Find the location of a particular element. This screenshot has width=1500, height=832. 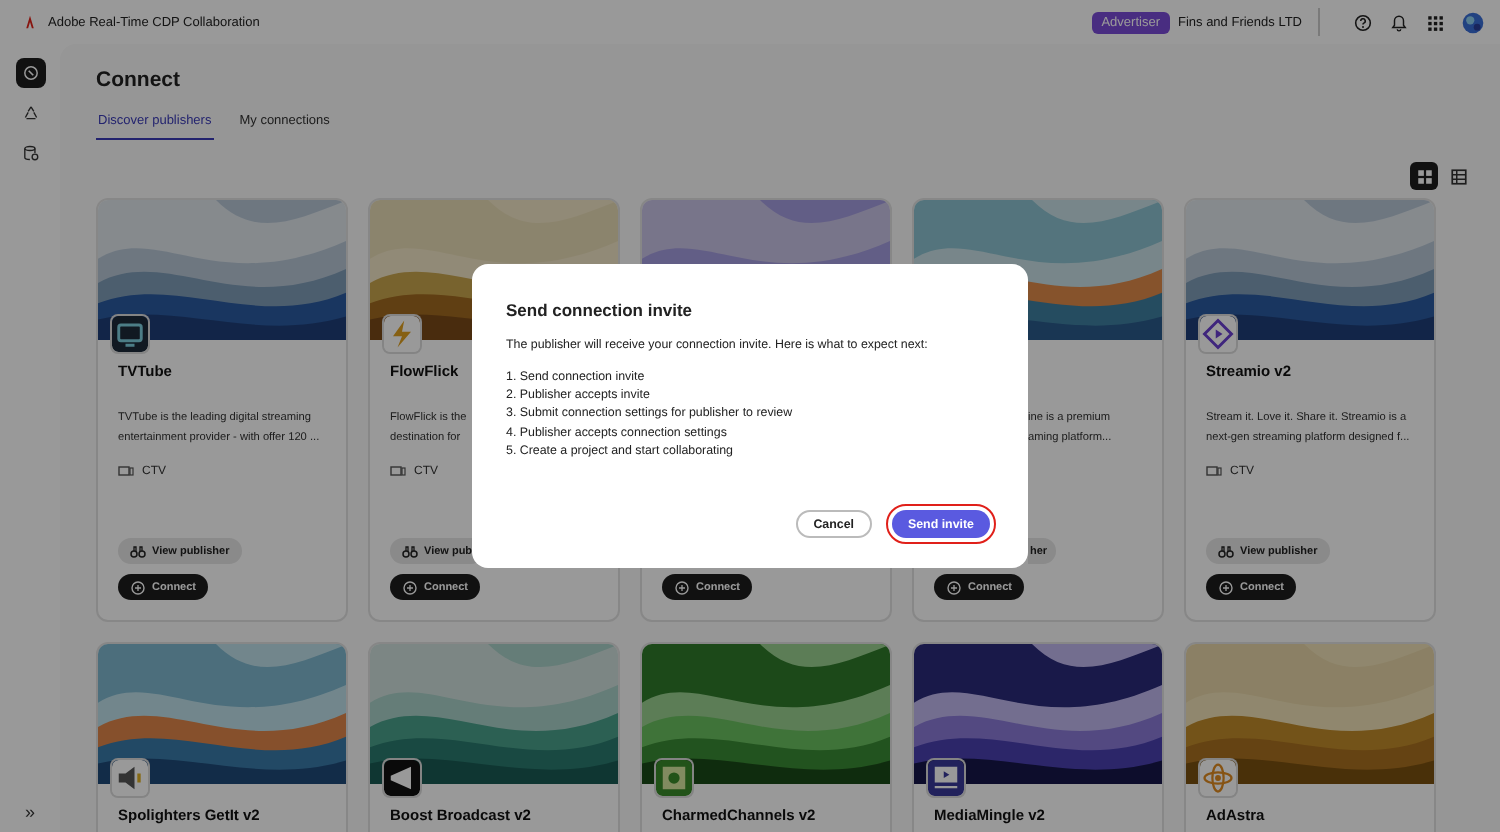

nav-button is located at coordinates (30, 73).